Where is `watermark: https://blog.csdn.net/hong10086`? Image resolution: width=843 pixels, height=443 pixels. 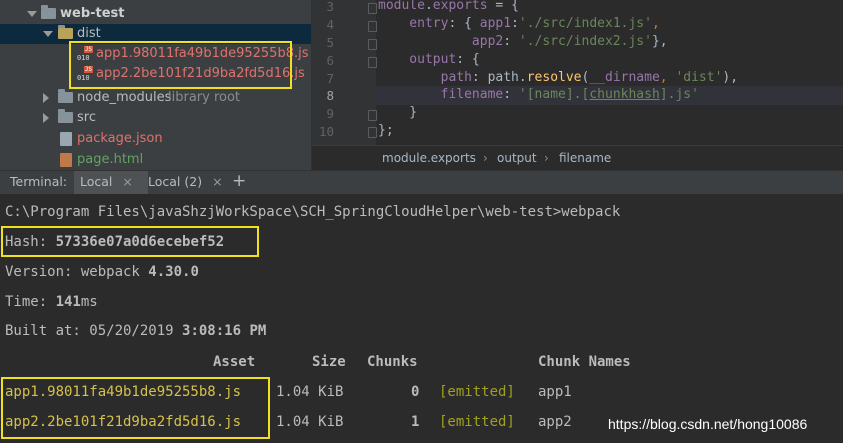
watermark: https://blog.csdn.net/hong10086 is located at coordinates (708, 424).